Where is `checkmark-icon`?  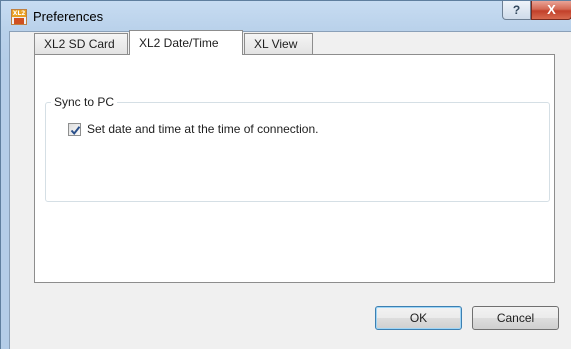
checkmark-icon is located at coordinates (75, 131).